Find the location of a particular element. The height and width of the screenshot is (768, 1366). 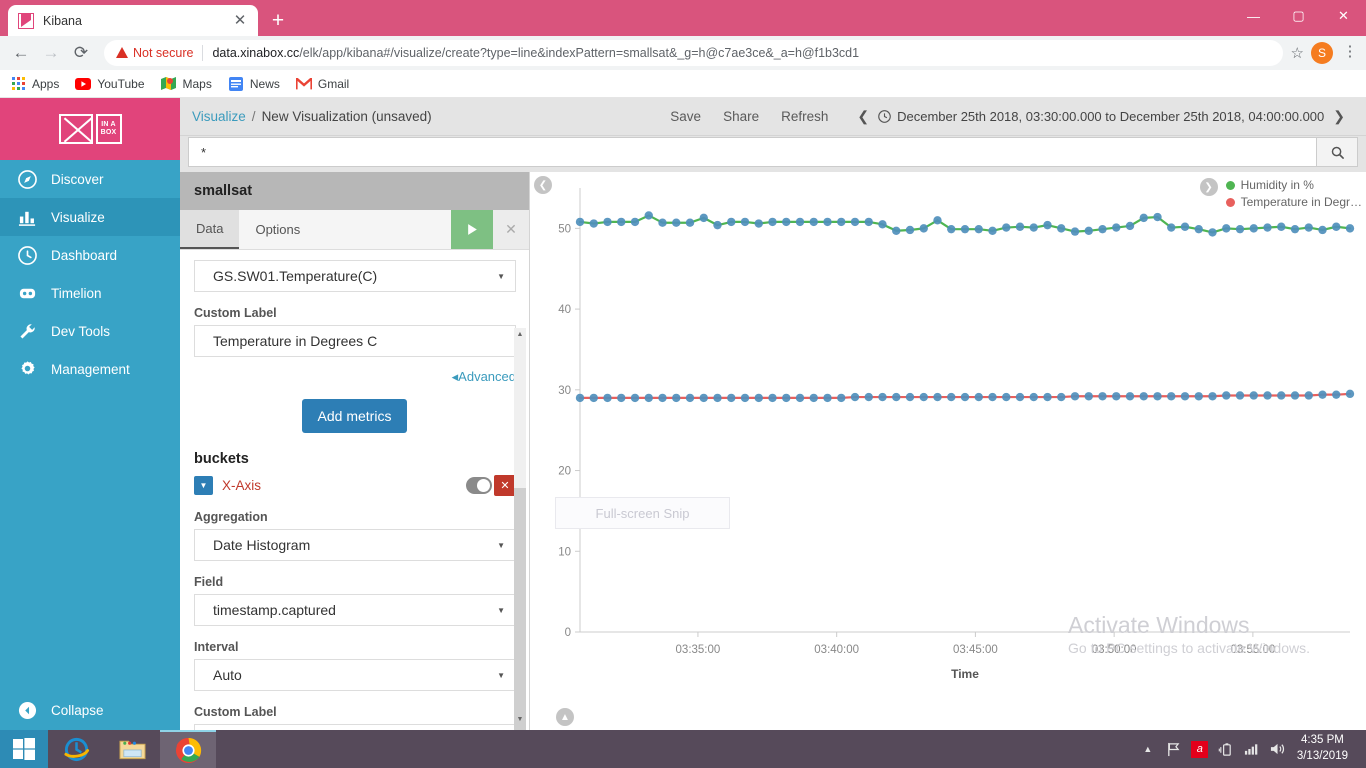

svg-text: 0 is located at coordinates (568, 633).